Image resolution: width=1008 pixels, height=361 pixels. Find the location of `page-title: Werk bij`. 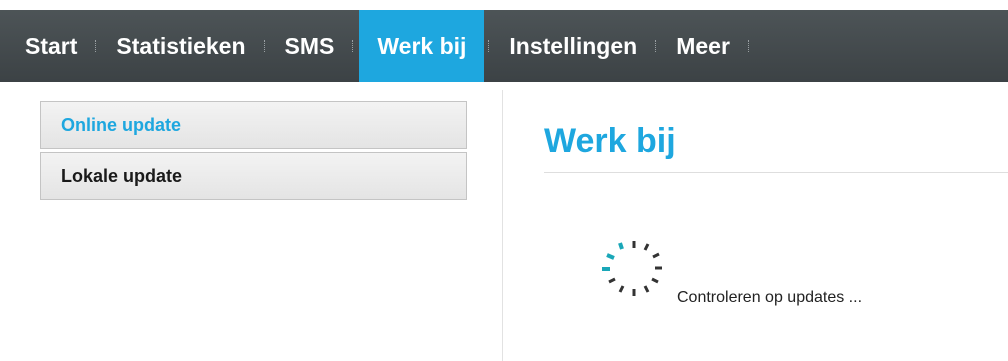

page-title: Werk bij is located at coordinates (610, 141).